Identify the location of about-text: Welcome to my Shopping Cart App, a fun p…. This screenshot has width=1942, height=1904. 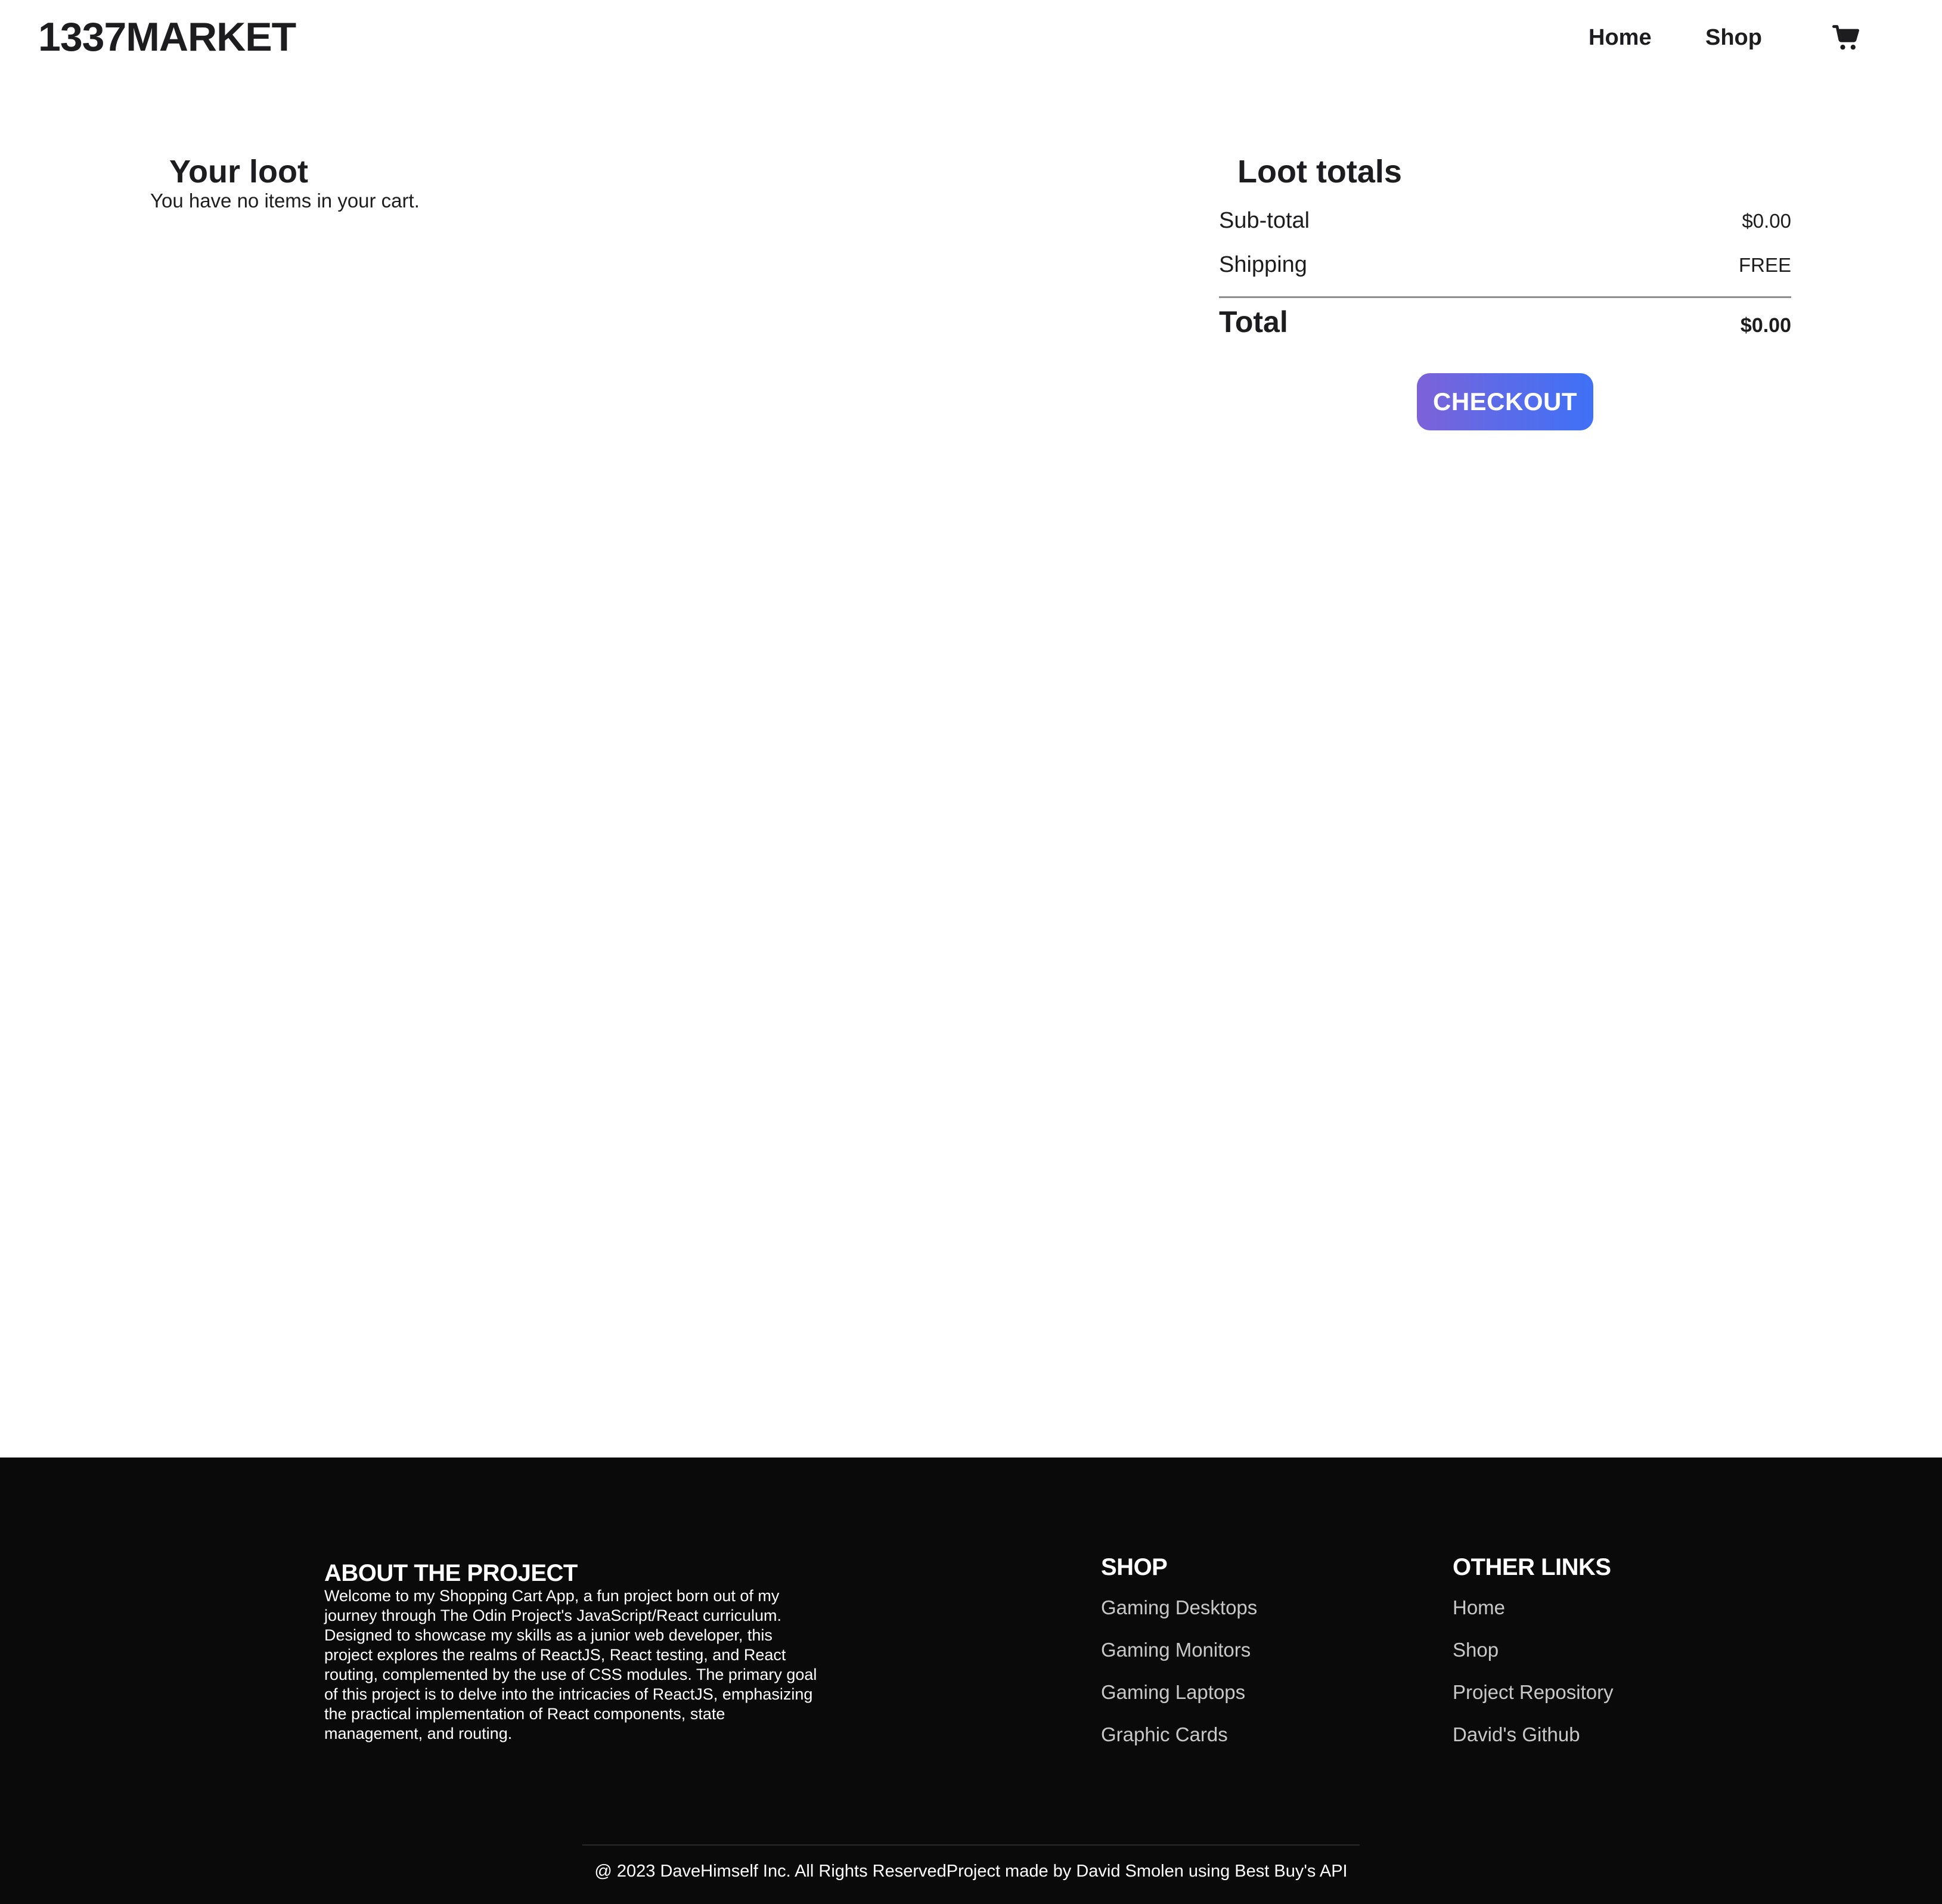
(570, 1664).